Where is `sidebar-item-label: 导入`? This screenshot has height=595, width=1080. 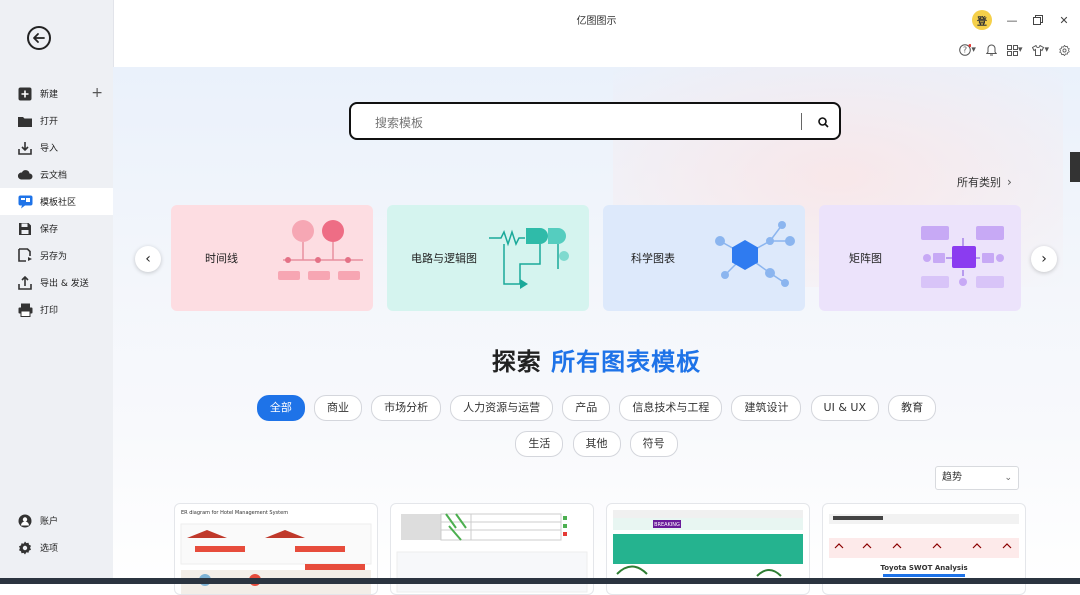 sidebar-item-label: 导入 is located at coordinates (49, 149).